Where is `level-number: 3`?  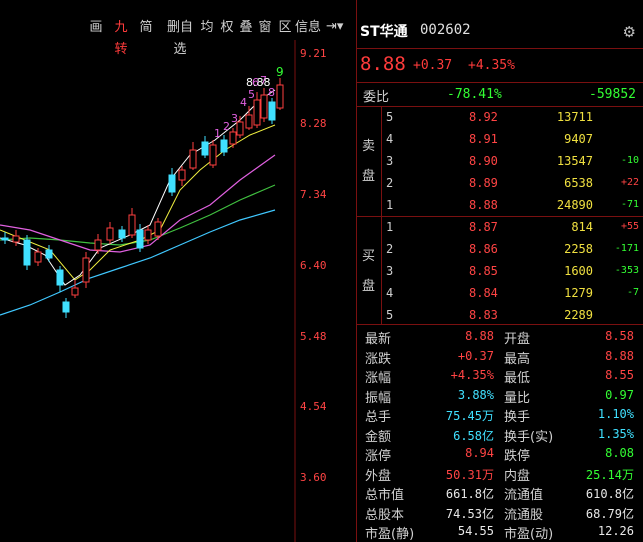 level-number: 3 is located at coordinates (390, 271).